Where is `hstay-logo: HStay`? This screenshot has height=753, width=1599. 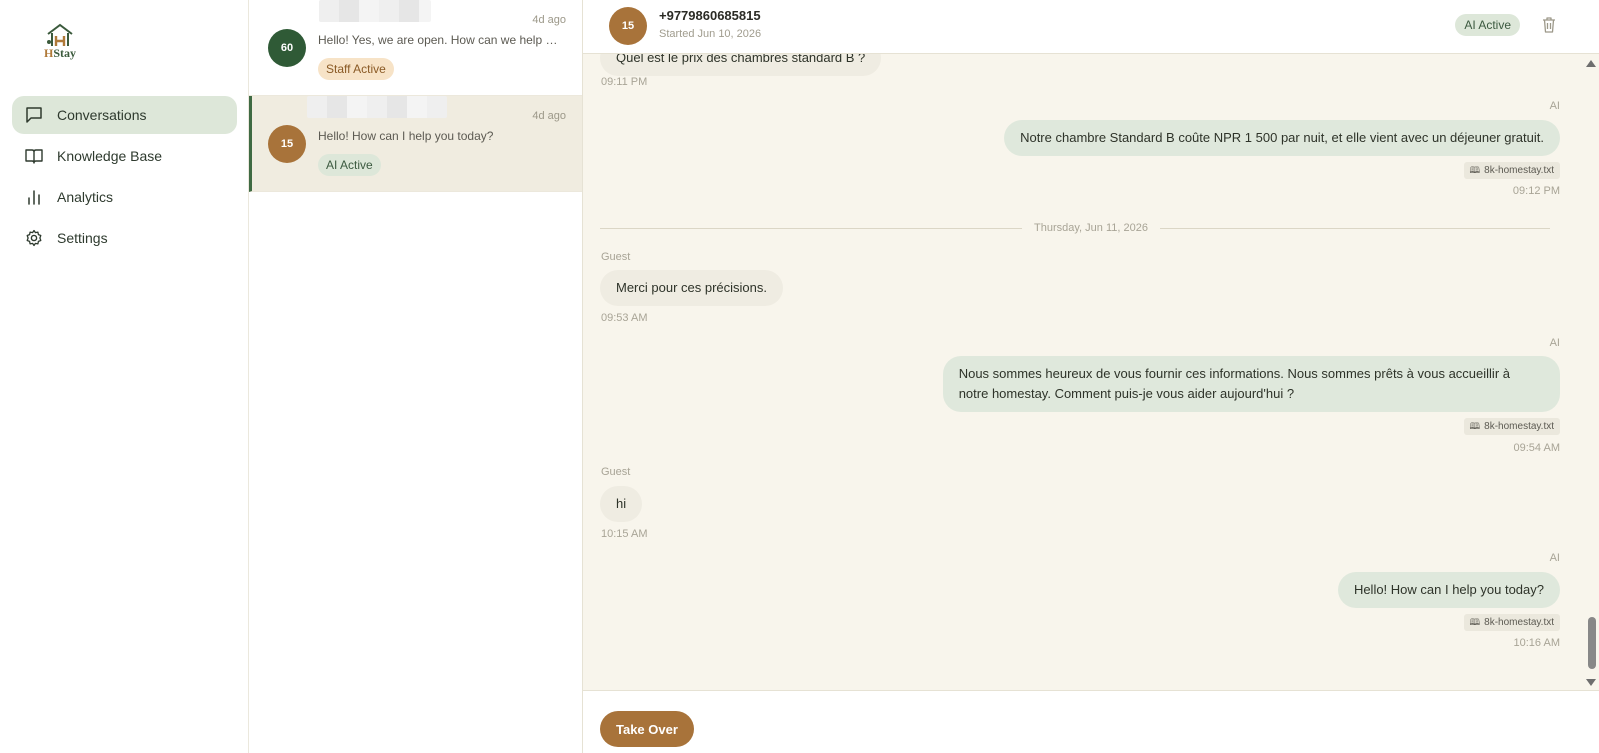
hstay-logo: HStay is located at coordinates (60, 45).